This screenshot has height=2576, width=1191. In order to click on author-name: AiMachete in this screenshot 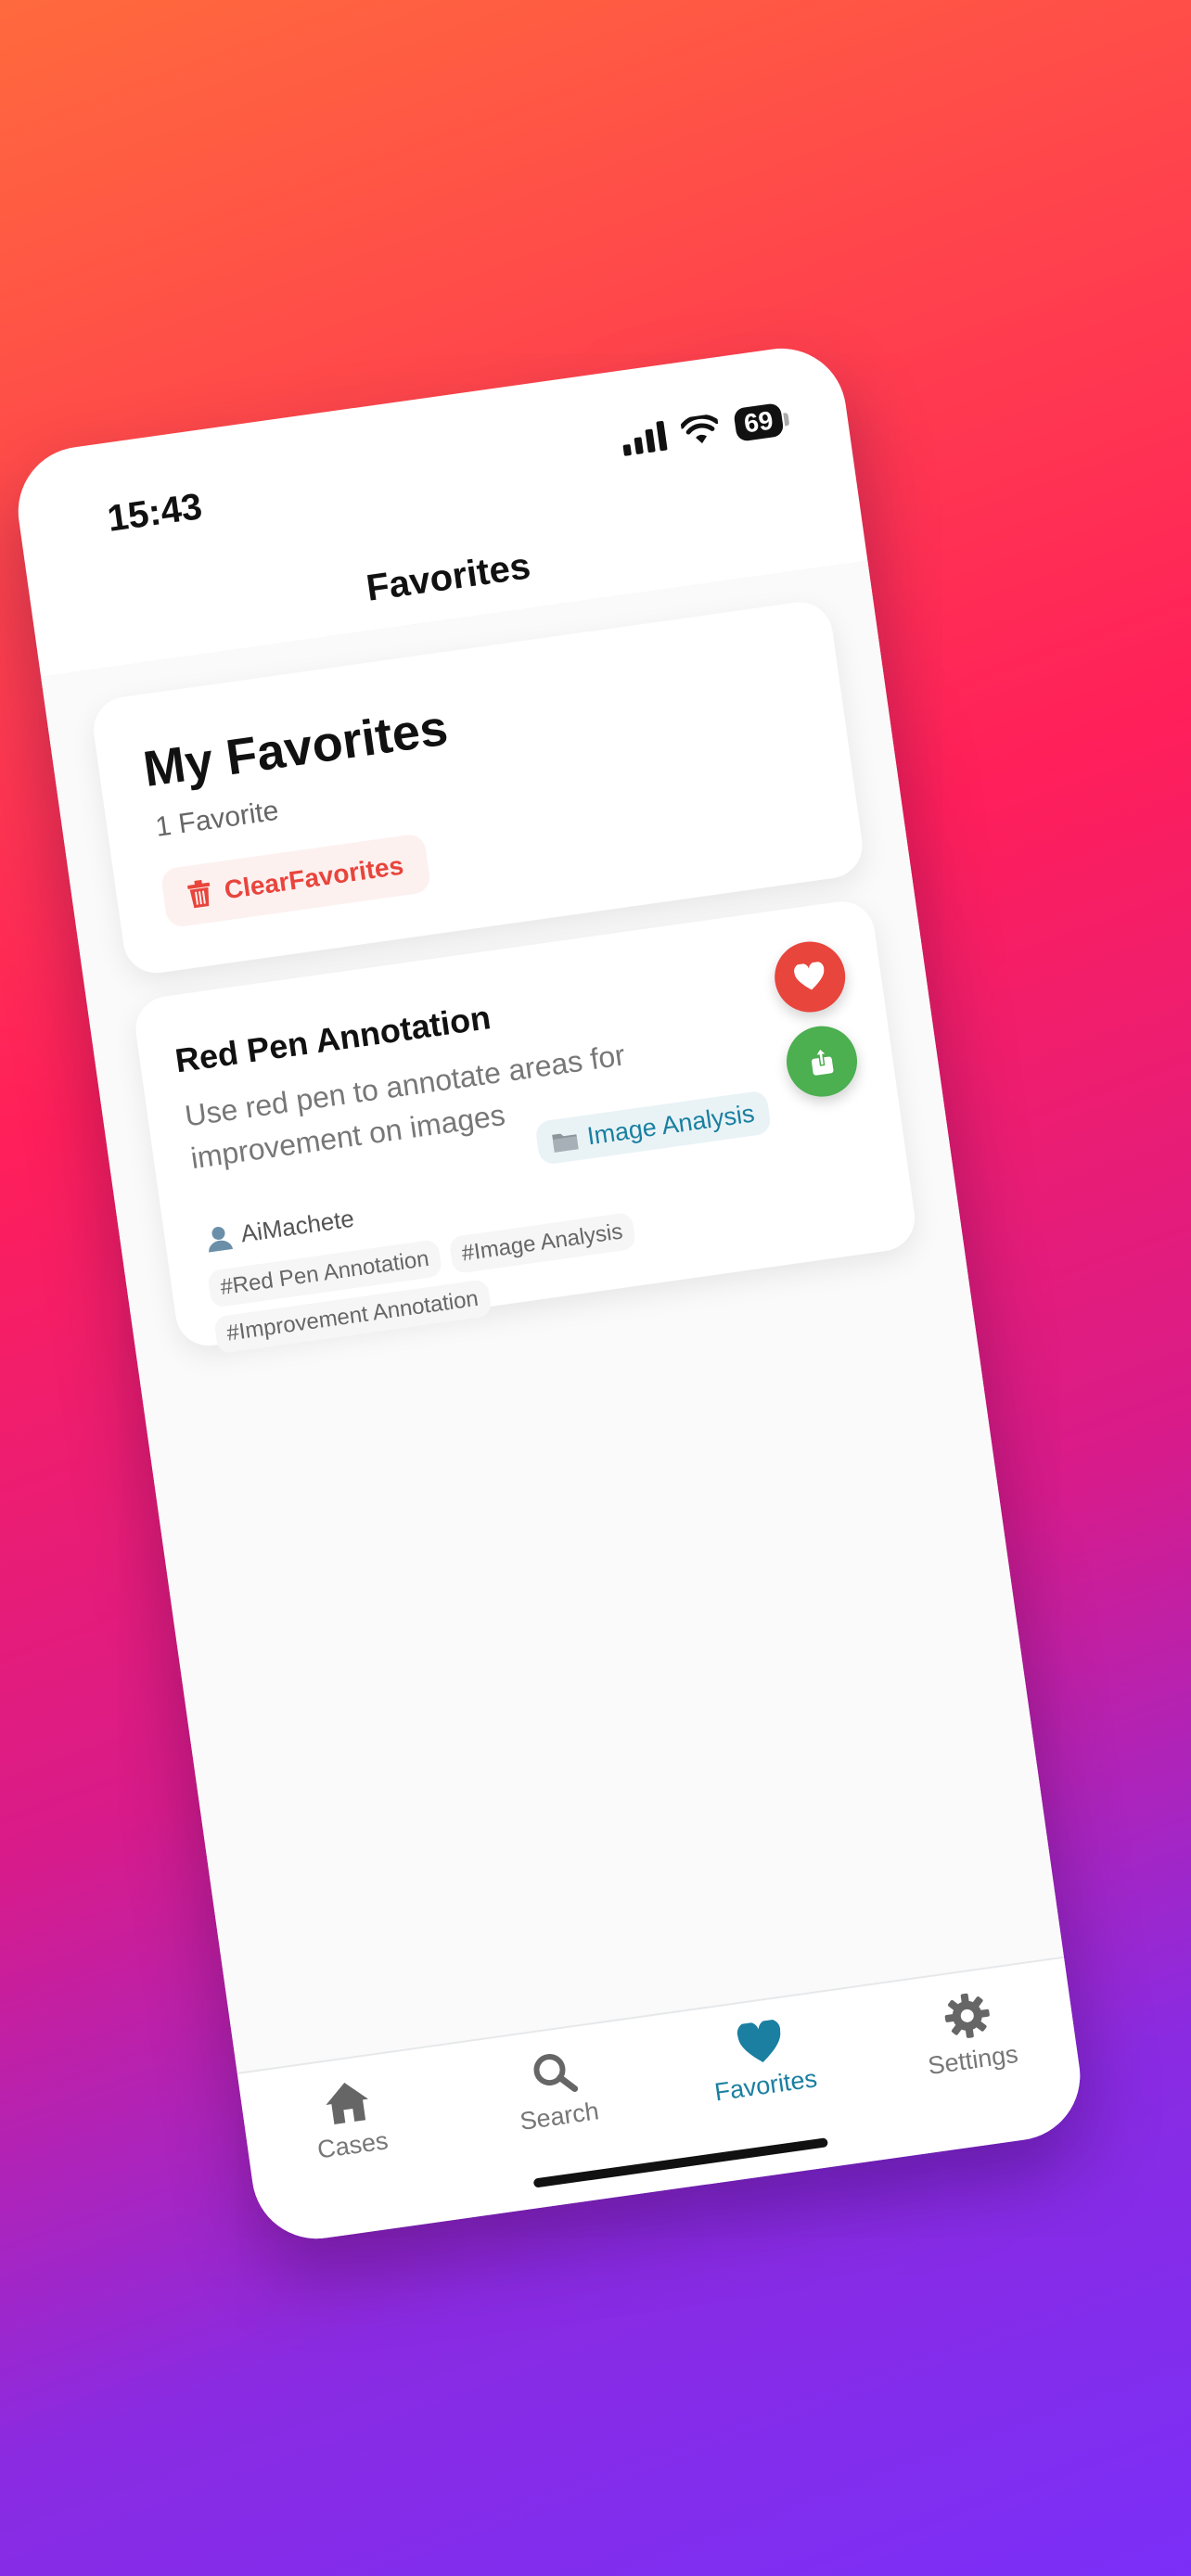, I will do `click(297, 1226)`.